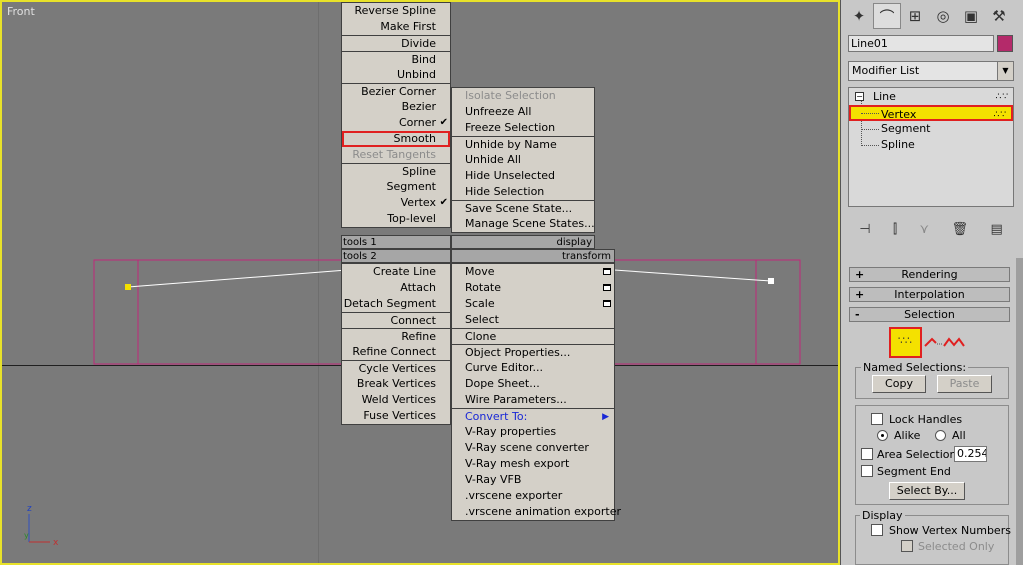 The image size is (1023, 565). Describe the element at coordinates (954, 343) in the screenshot. I see `spline-level-icon` at that location.